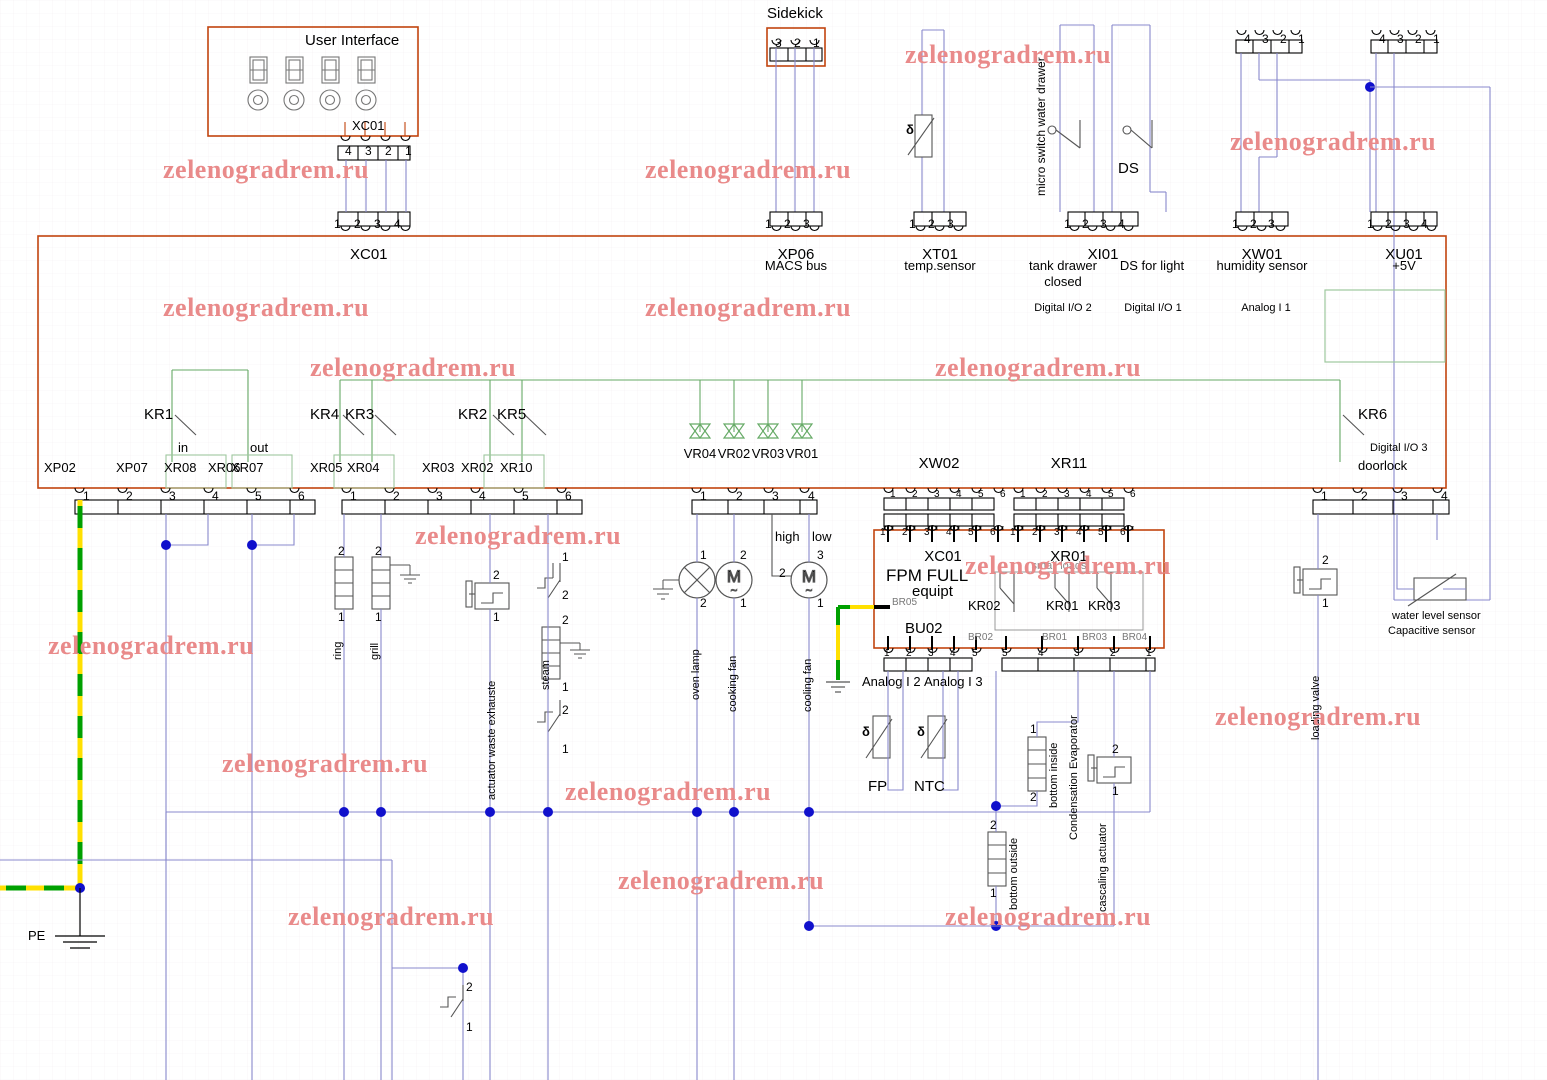  What do you see at coordinates (348, 151) in the screenshot?
I see `xc01-ui-pin-4: 4` at bounding box center [348, 151].